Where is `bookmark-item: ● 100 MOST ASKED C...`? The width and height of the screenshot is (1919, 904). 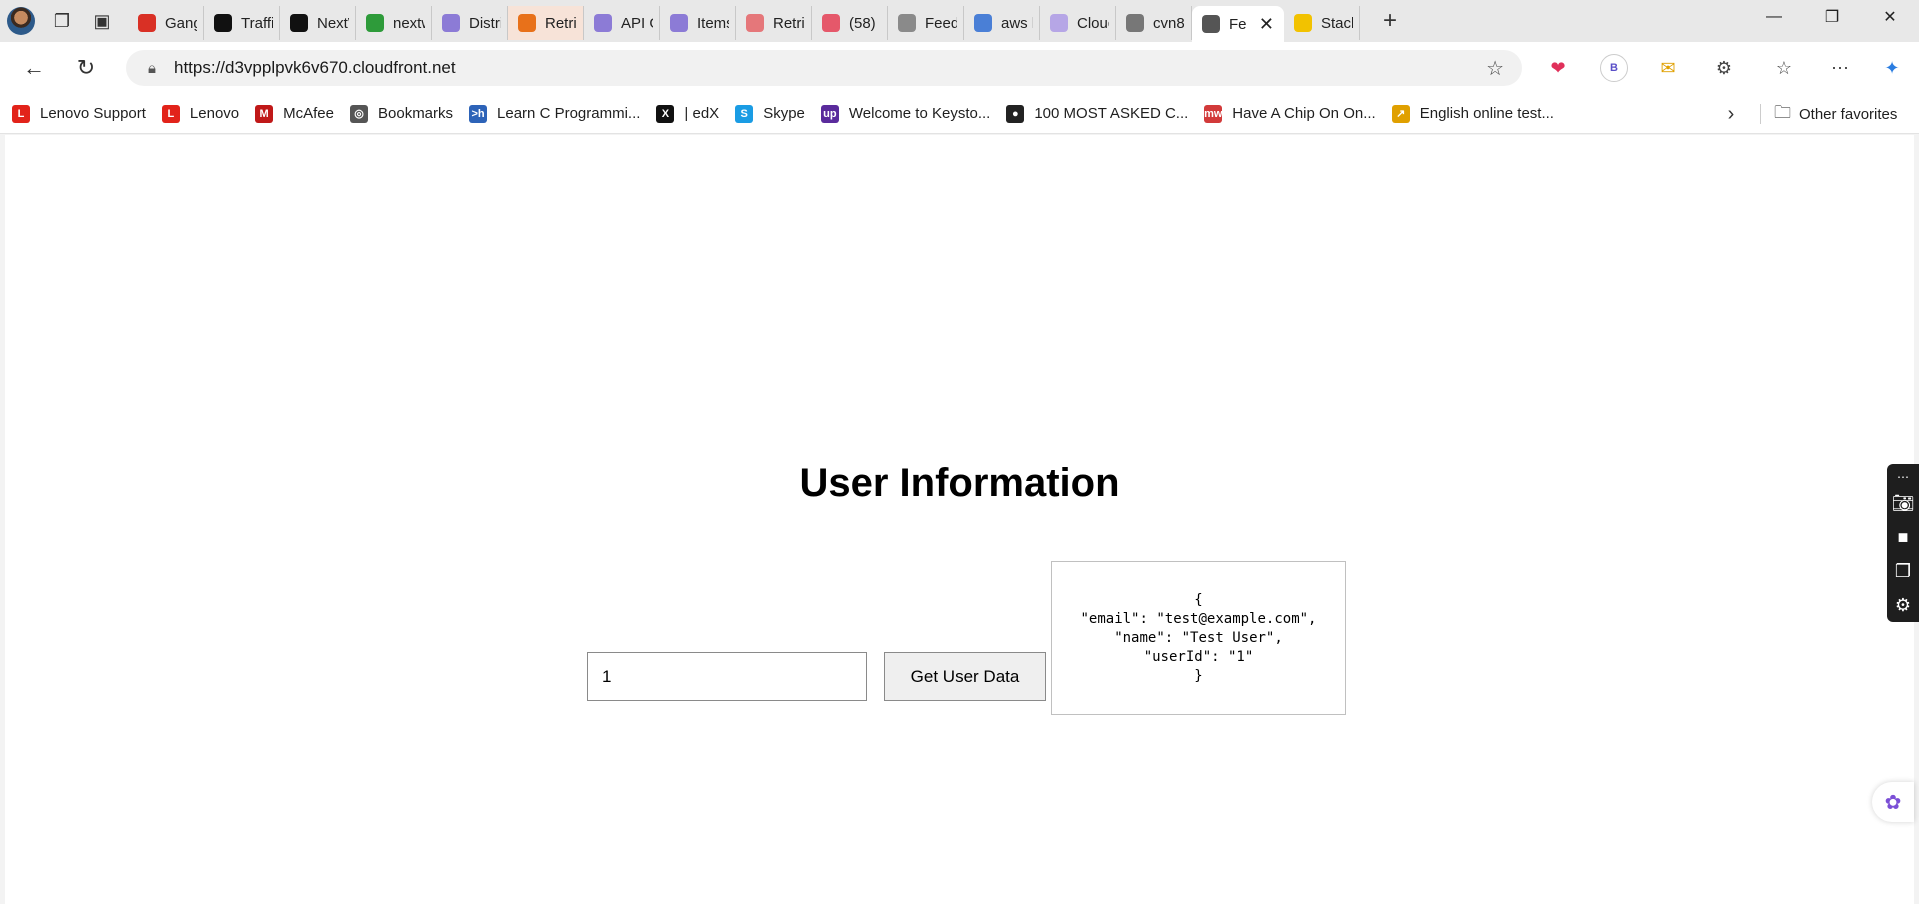
bookmark-item: ● 100 MOST ASKED C... is located at coordinates (1097, 113).